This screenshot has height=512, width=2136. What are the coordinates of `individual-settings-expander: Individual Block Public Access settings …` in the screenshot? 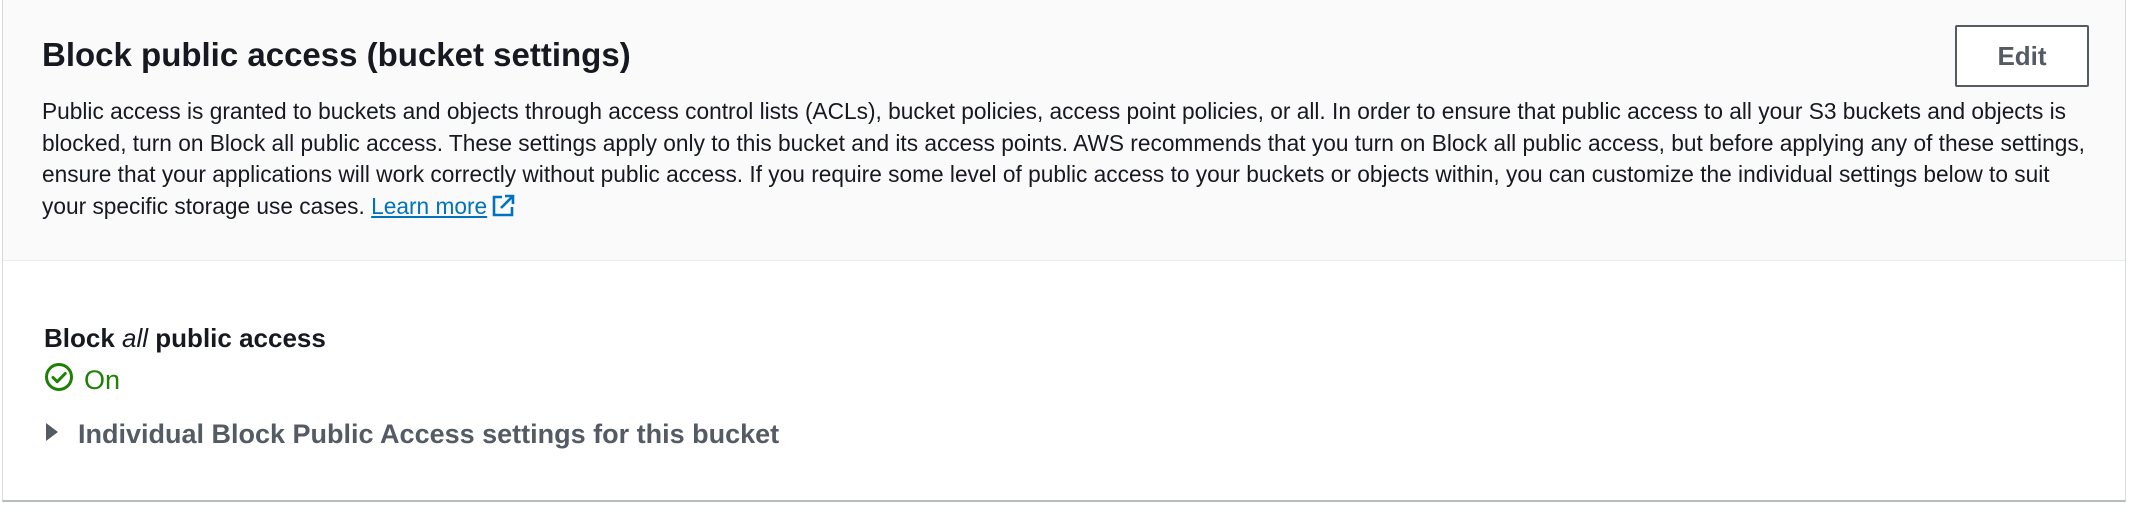 It's located at (411, 434).